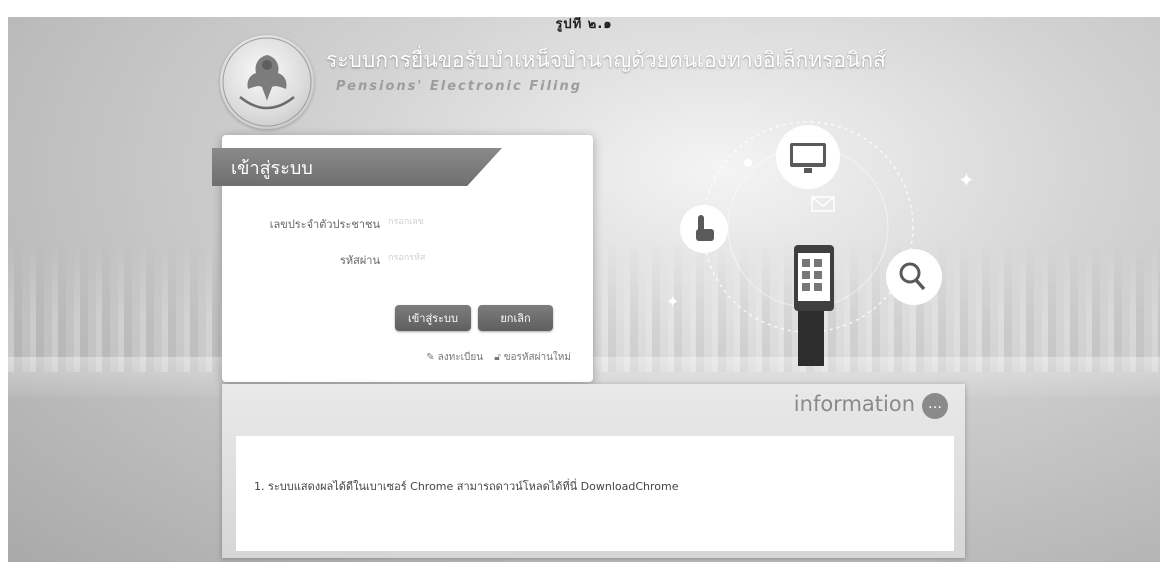  I want to click on register-link: ✎ ลงทะเบียน, so click(456, 357).